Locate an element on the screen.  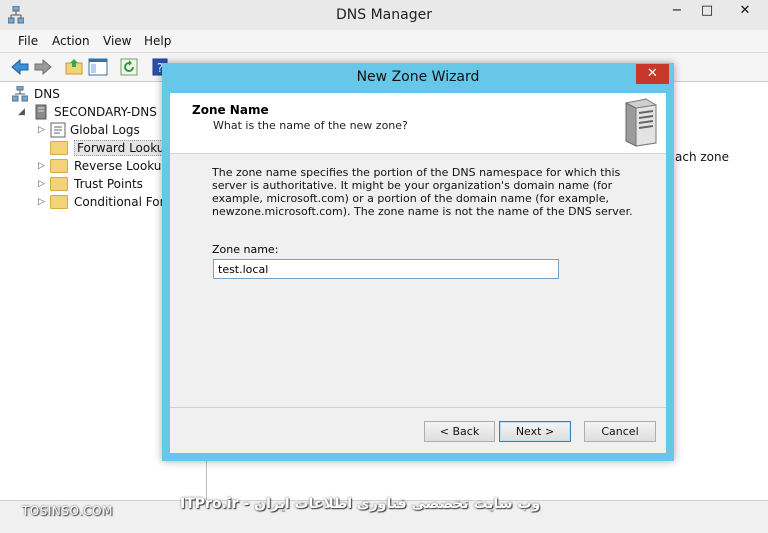
show-hide-tree-icon is located at coordinates (98, 67).